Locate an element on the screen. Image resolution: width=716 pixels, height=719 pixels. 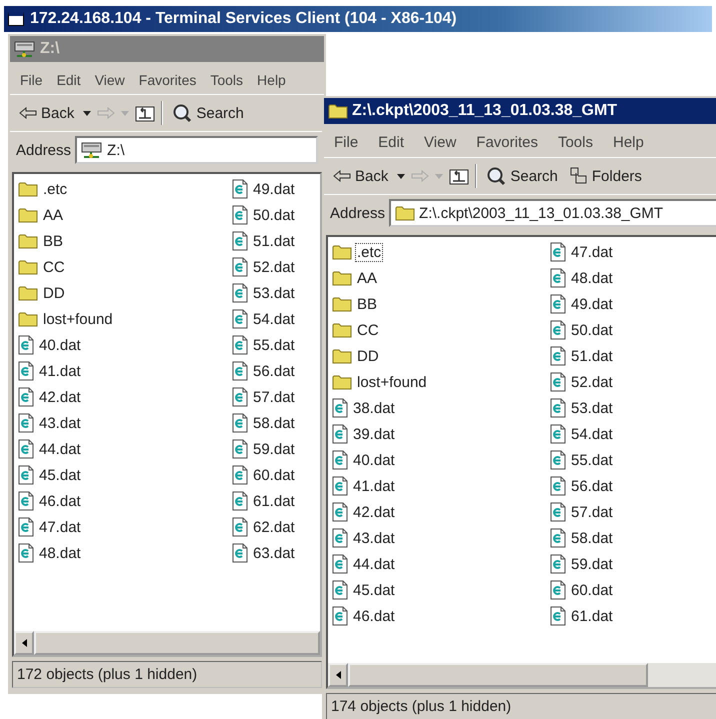
horizontal-scrollbar is located at coordinates (522, 675).